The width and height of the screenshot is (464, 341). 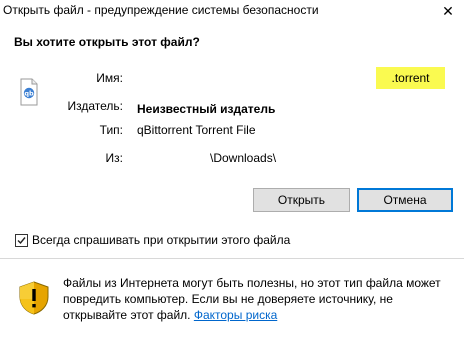 What do you see at coordinates (95, 106) in the screenshot?
I see `publisher-label: Издатель:` at bounding box center [95, 106].